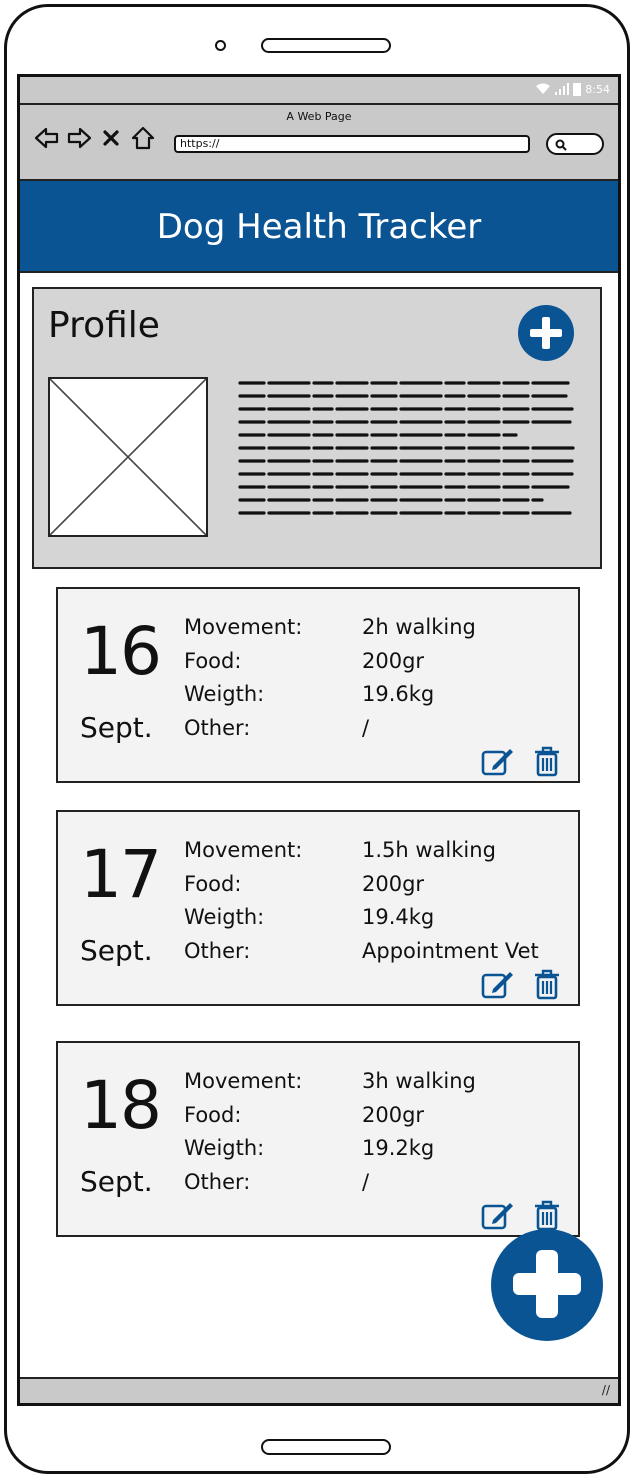 The image size is (636, 1480). What do you see at coordinates (606, 1390) in the screenshot?
I see `resize-grip-icon: //` at bounding box center [606, 1390].